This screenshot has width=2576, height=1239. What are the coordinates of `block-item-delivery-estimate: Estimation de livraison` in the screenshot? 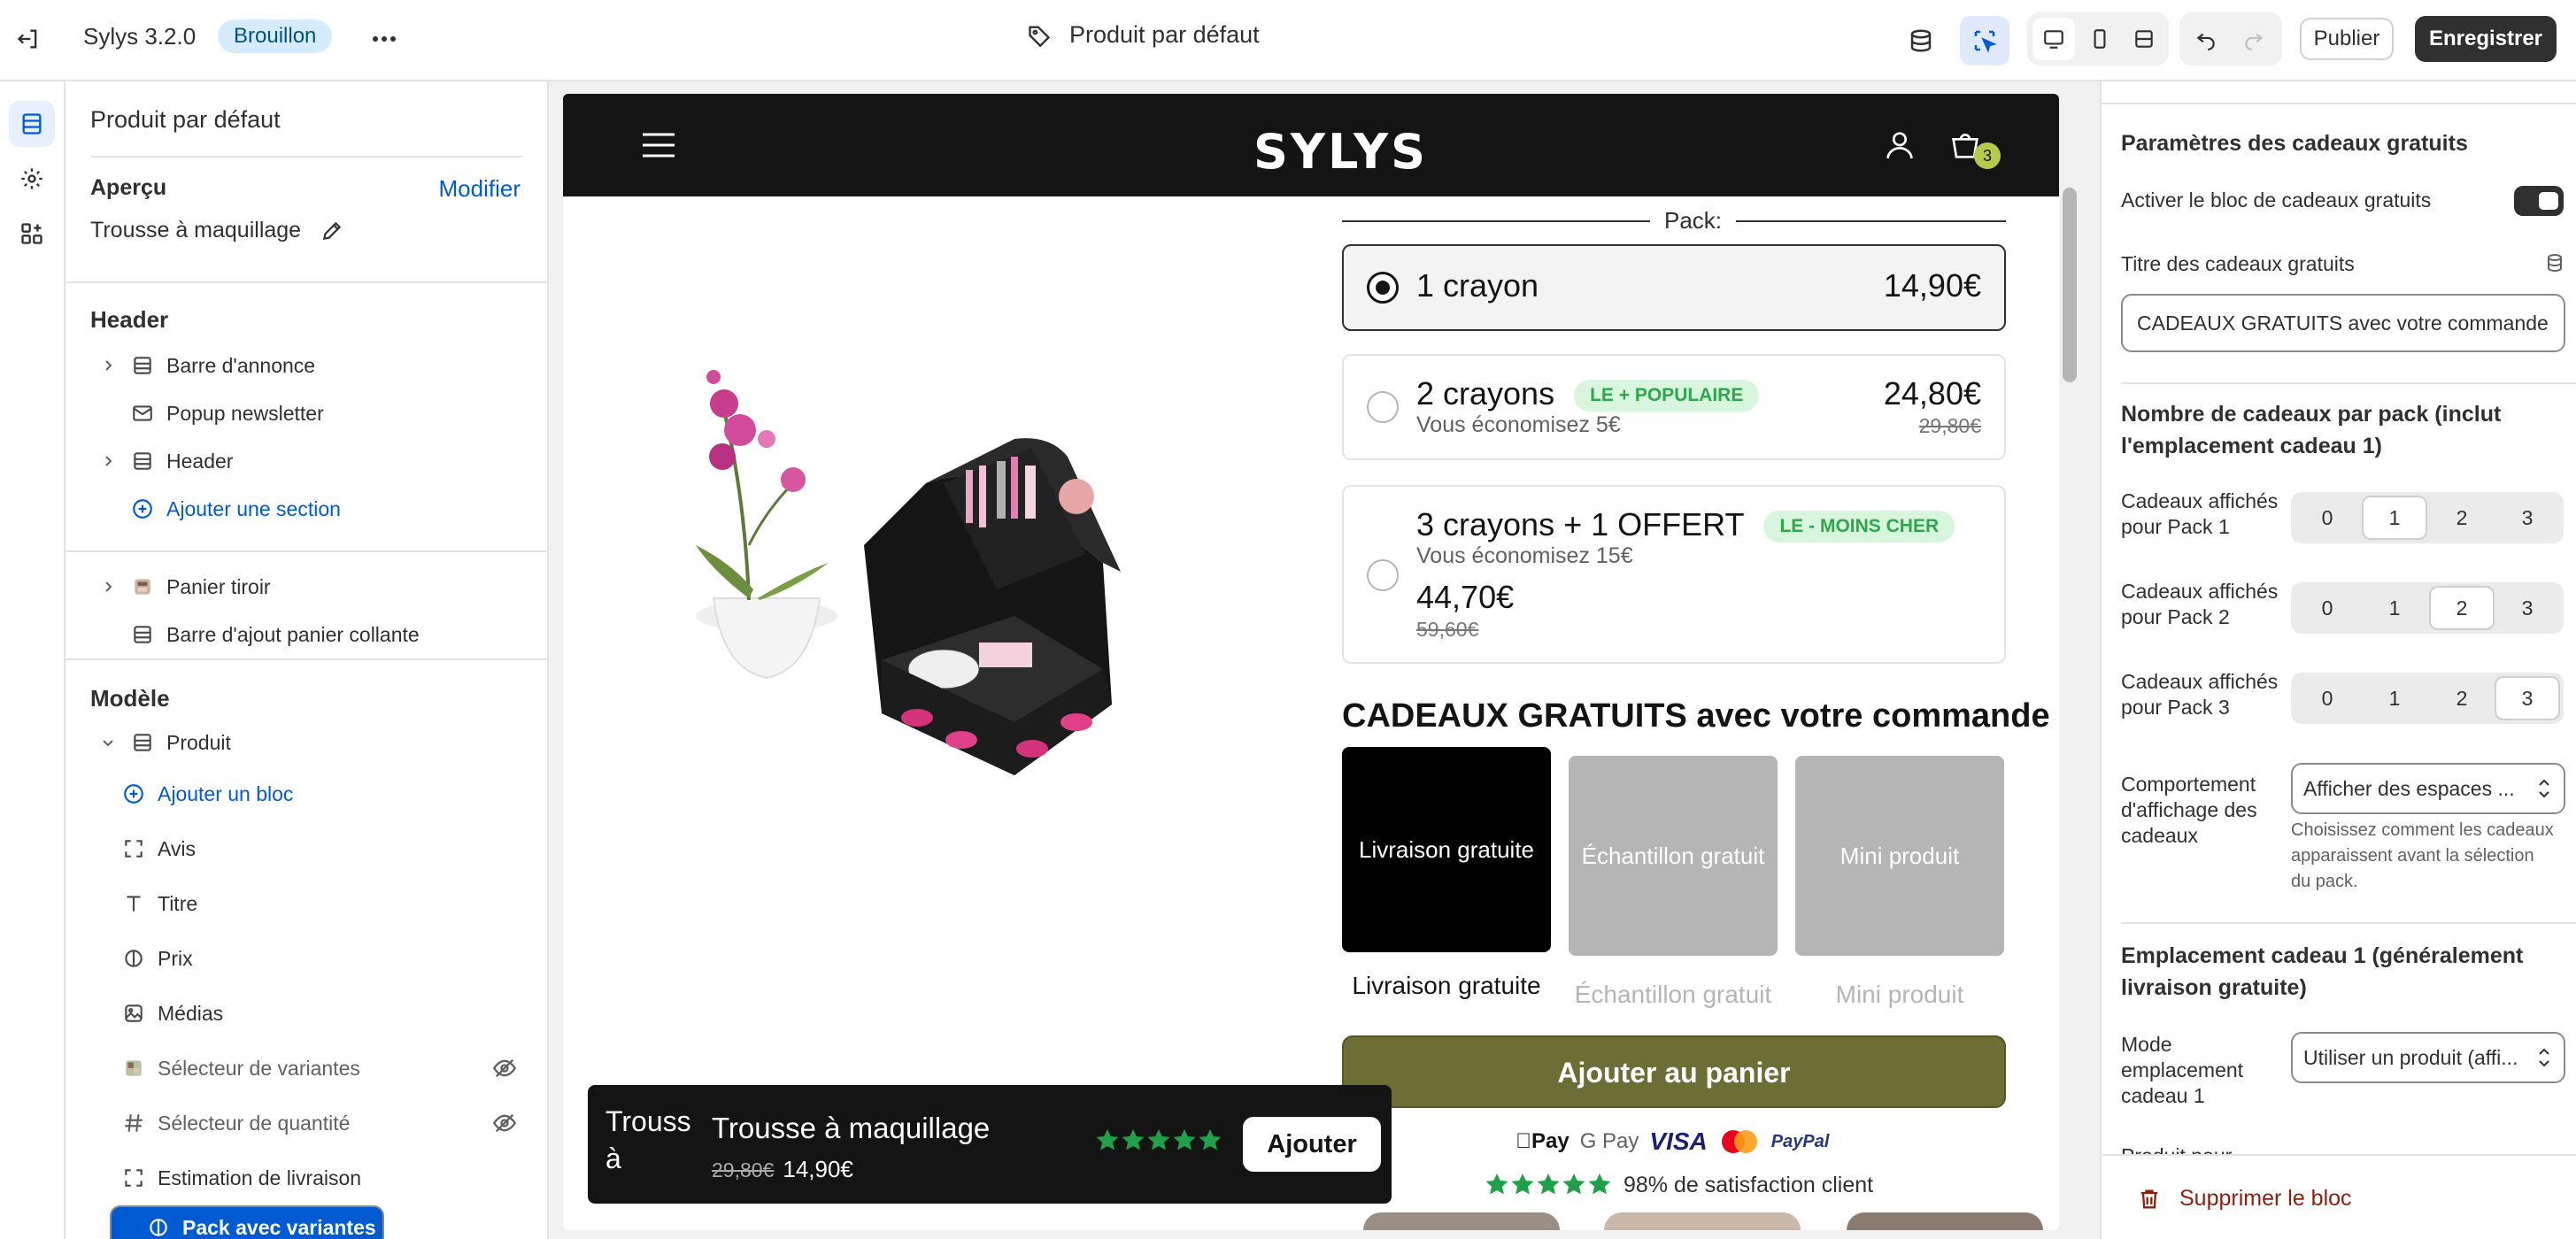 It's located at (321, 1178).